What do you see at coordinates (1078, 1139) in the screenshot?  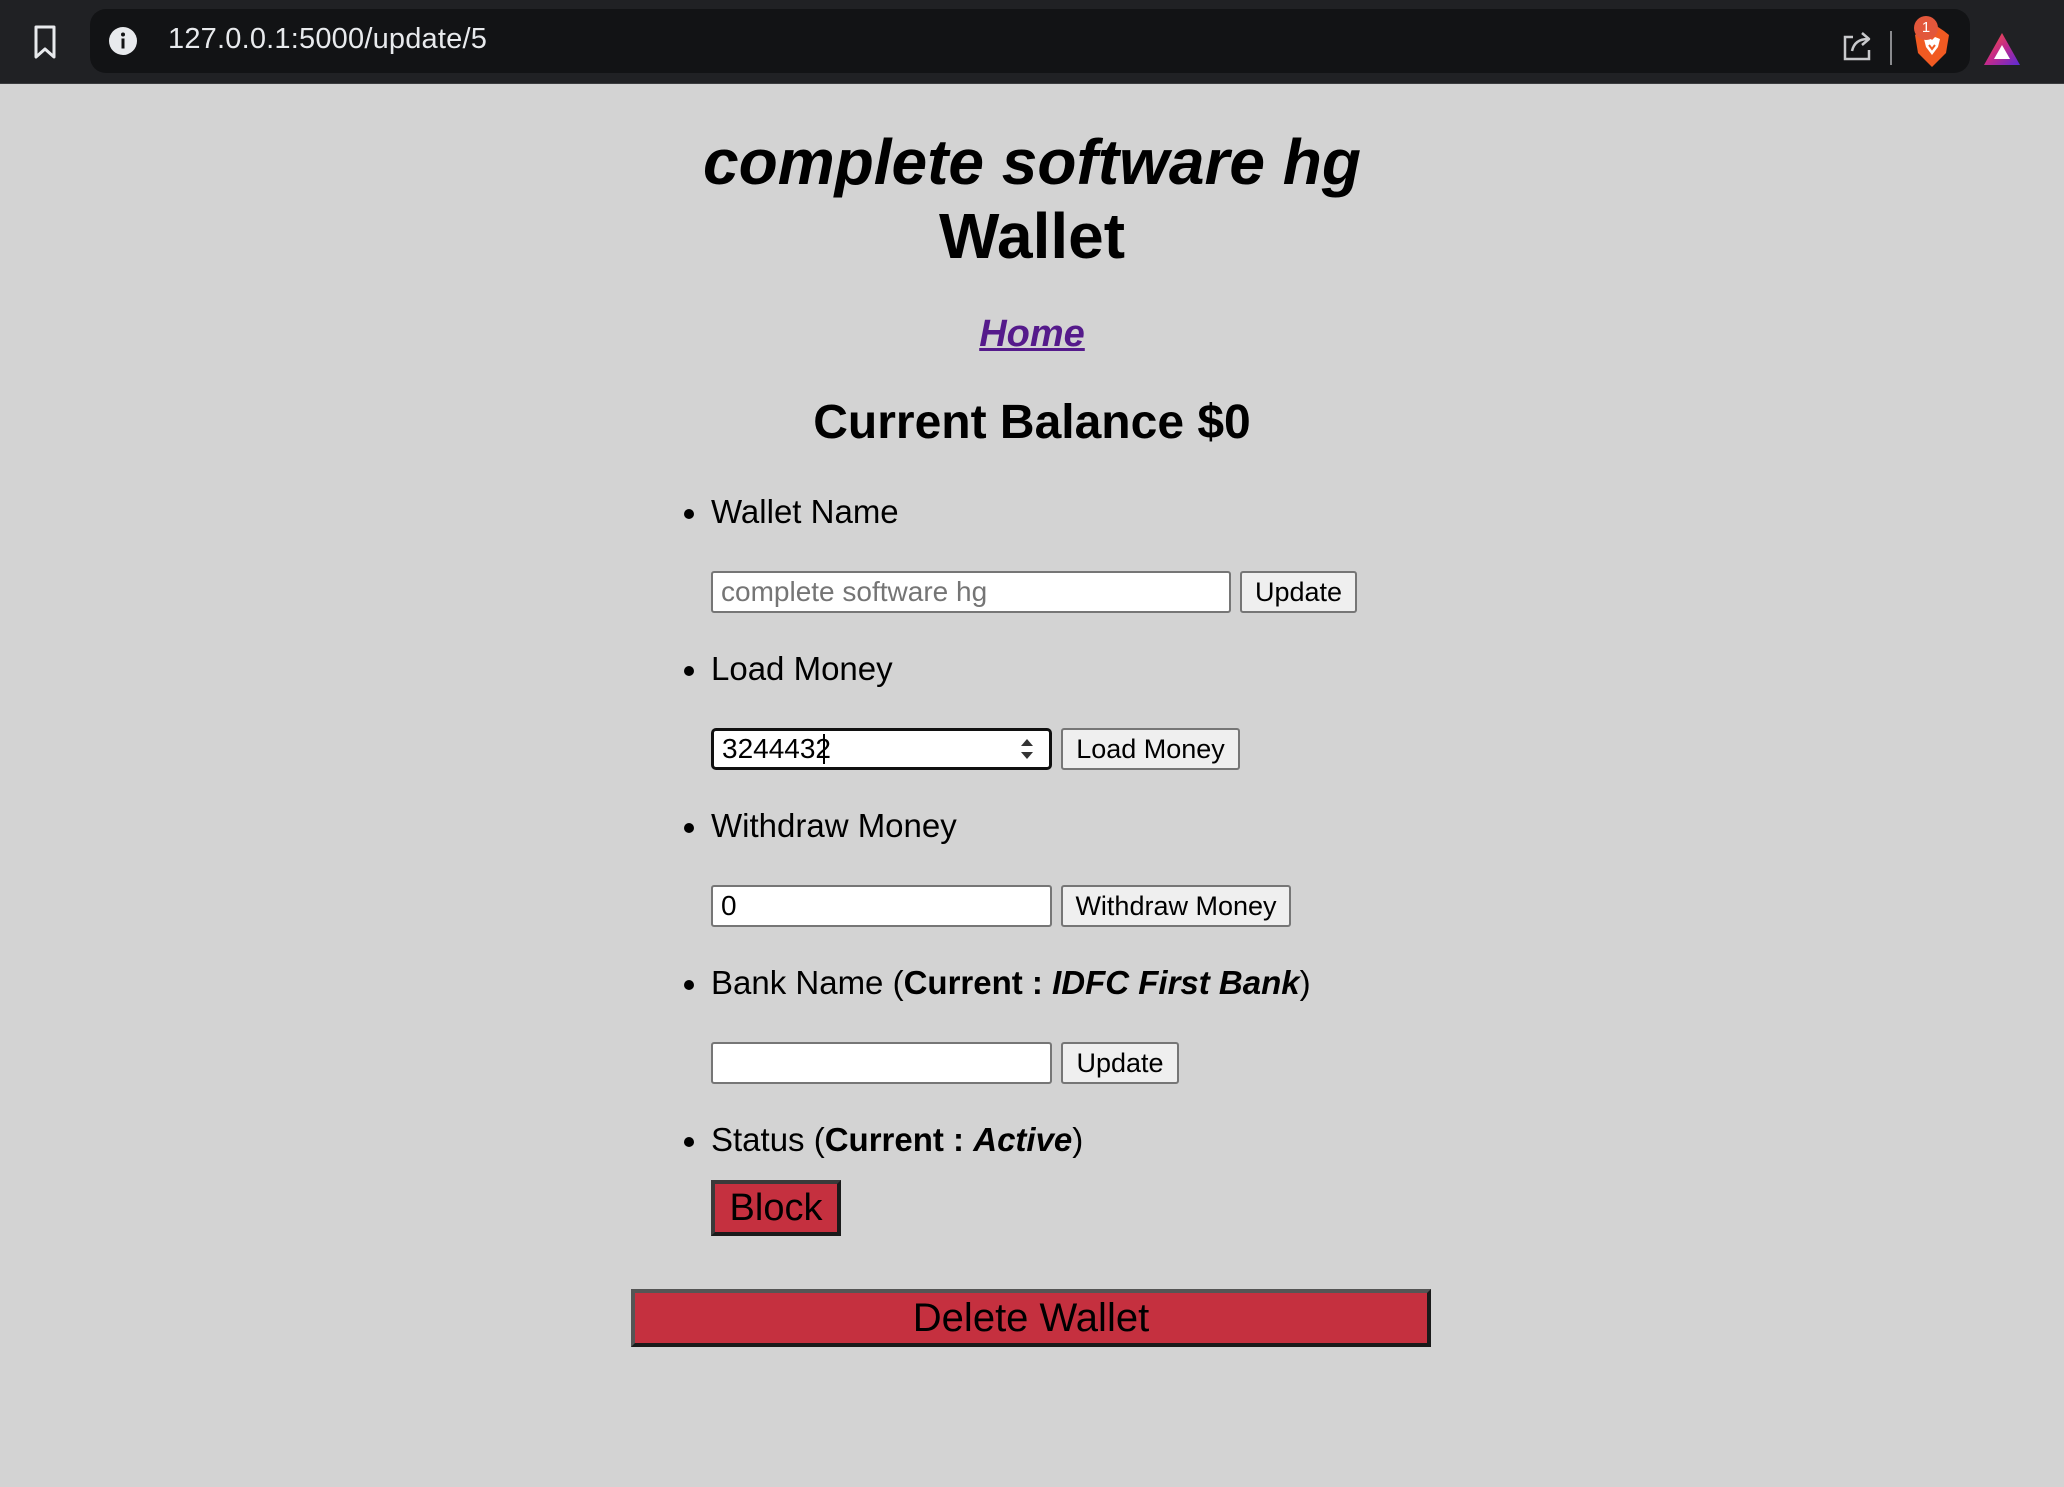 I see `status-label-close: )` at bounding box center [1078, 1139].